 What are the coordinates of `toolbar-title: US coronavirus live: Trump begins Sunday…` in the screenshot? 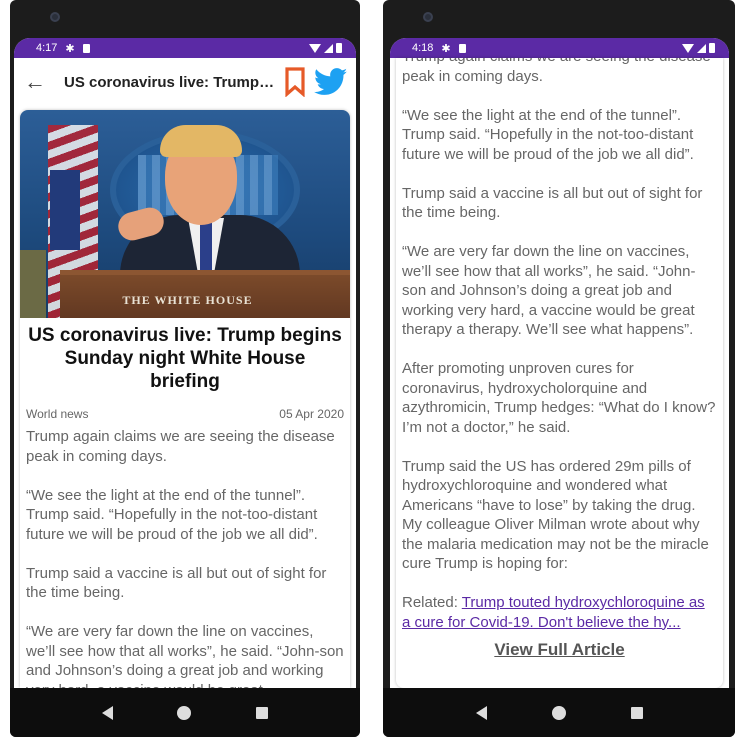 It's located at (171, 82).